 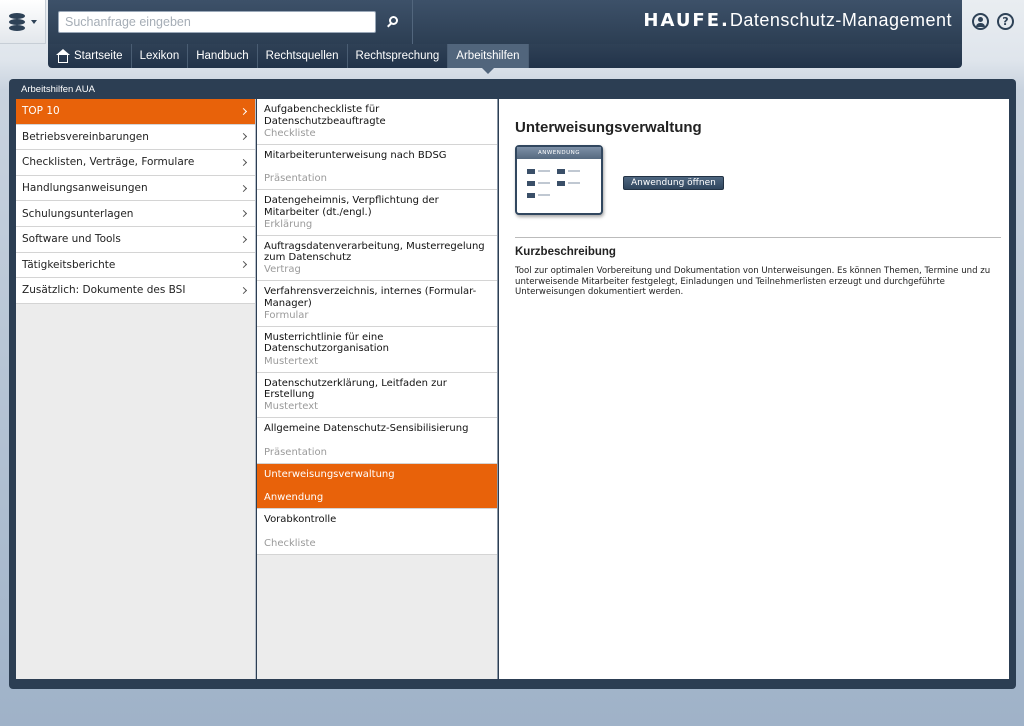 I want to click on document-item: Unterweisungsverwaltung Anwendung, so click(x=377, y=486).